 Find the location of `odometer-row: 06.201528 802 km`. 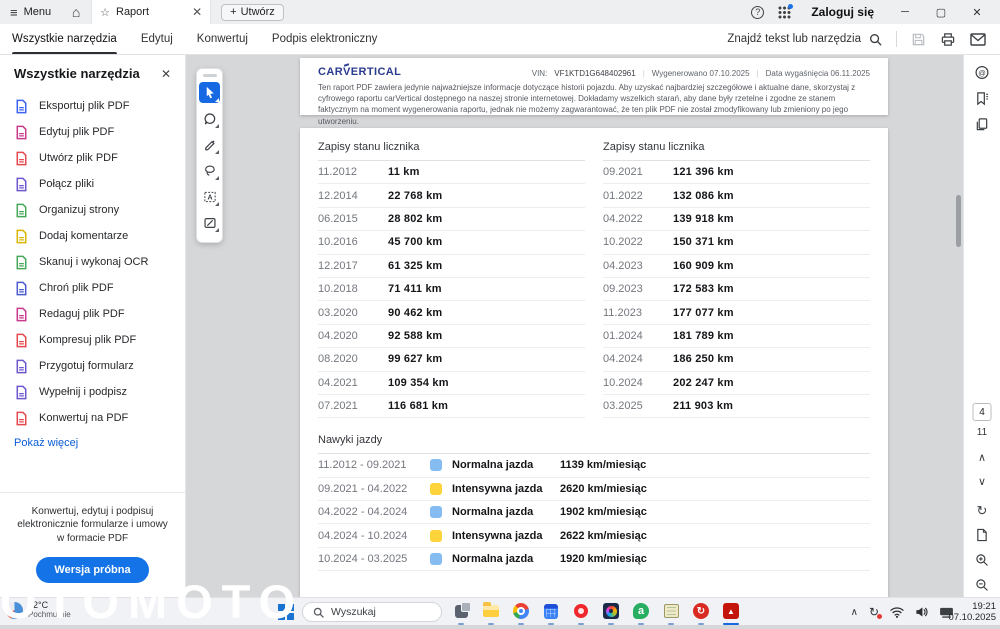

odometer-row: 06.201528 802 km is located at coordinates (451, 219).